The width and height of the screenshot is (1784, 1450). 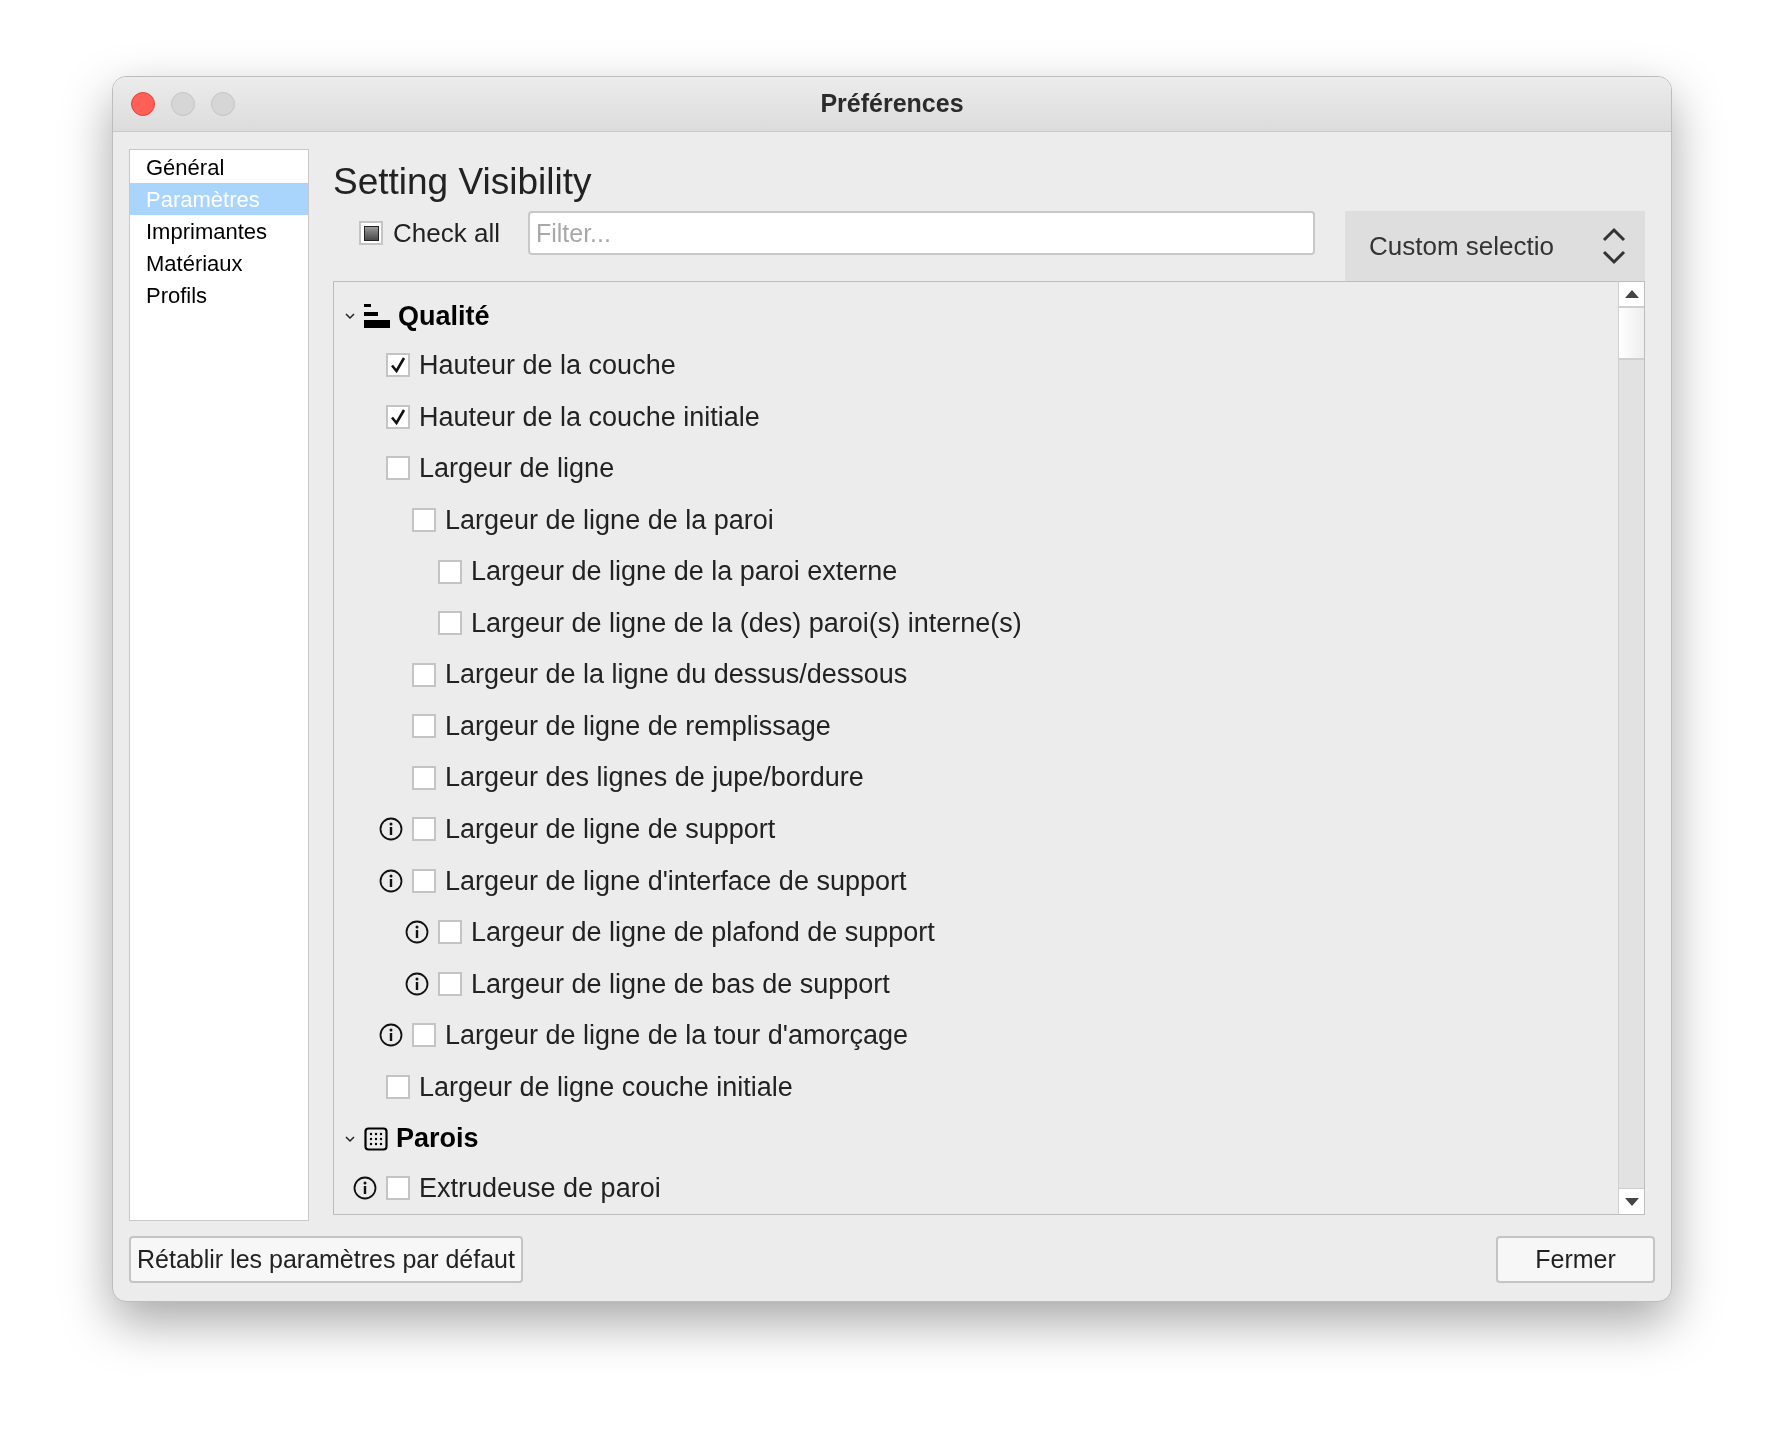 What do you see at coordinates (219, 231) in the screenshot?
I see `sidebar-item: Imprimantes` at bounding box center [219, 231].